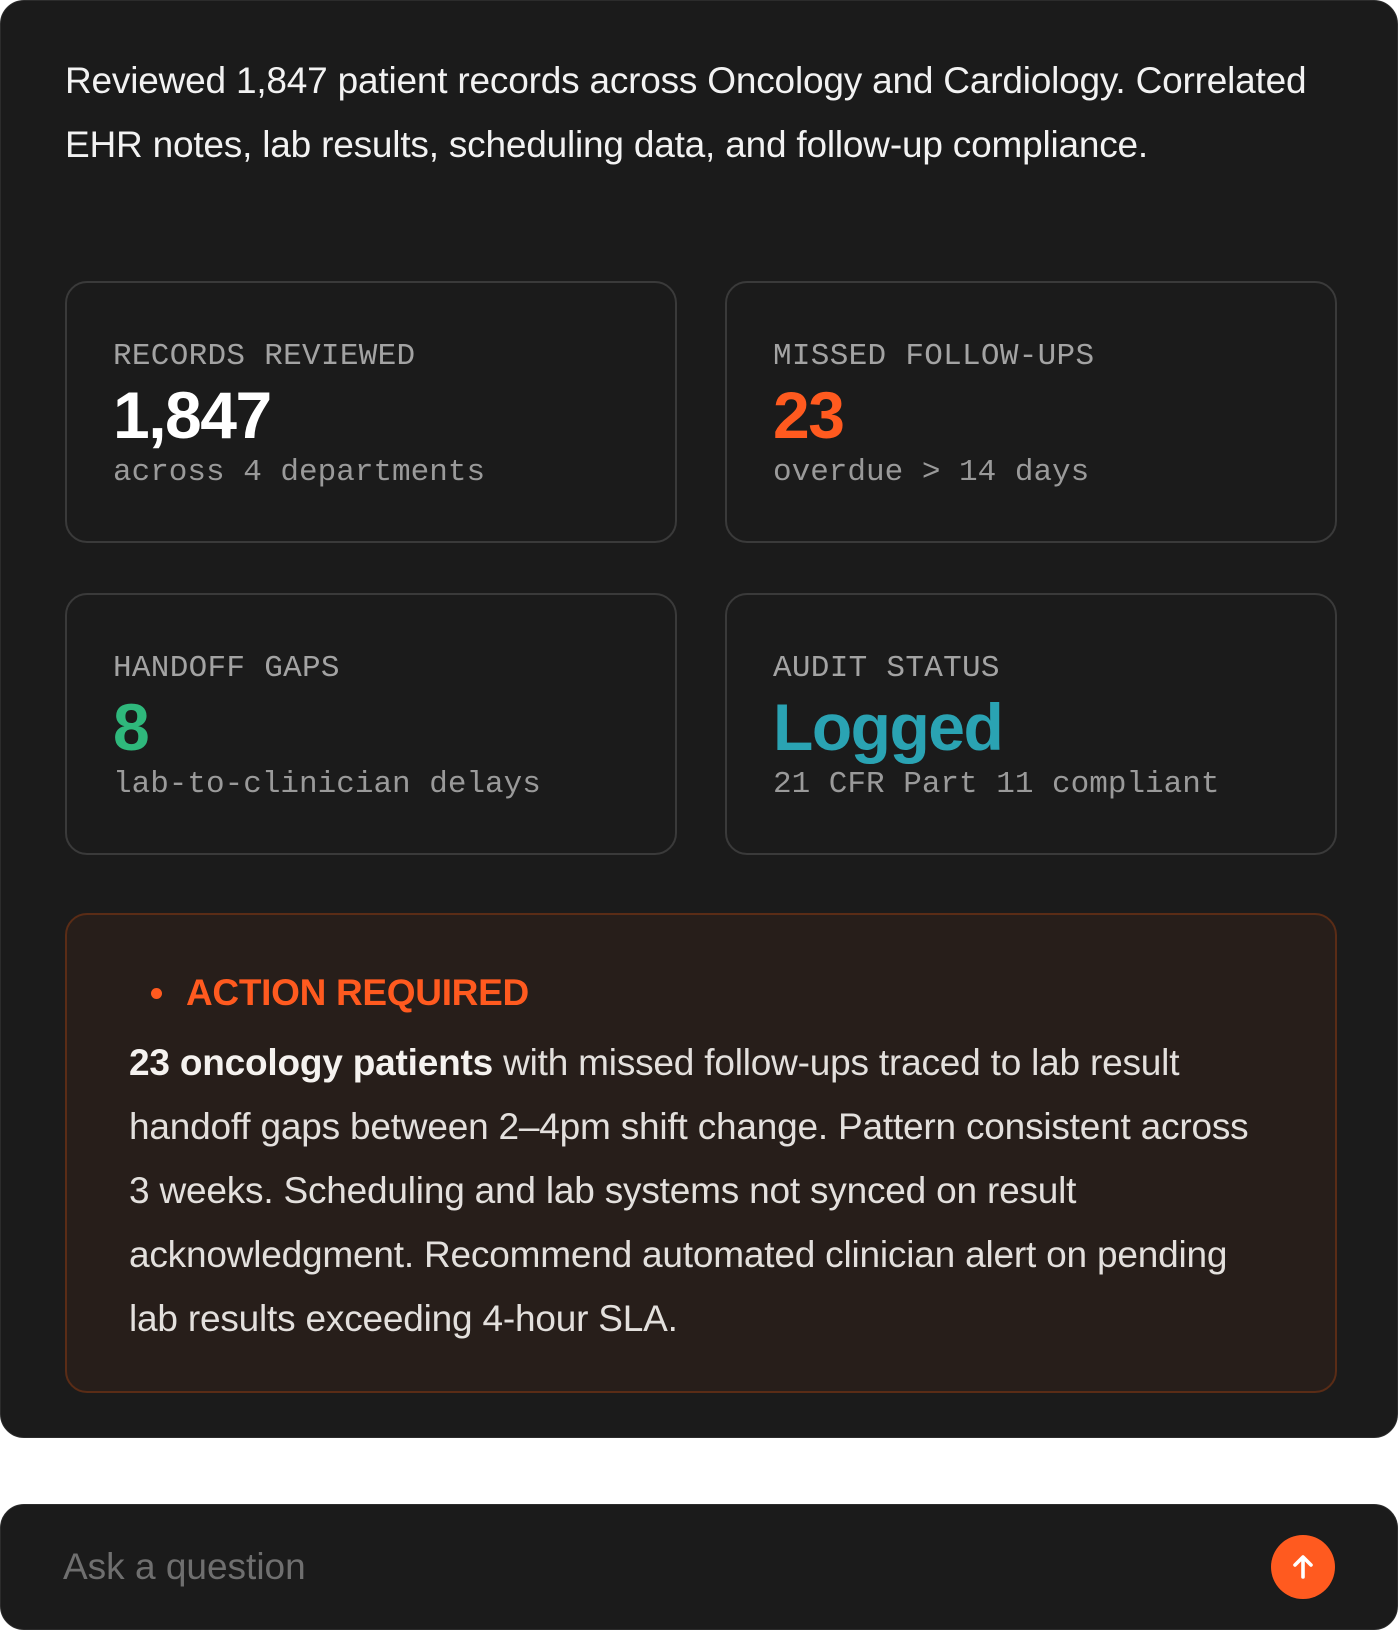  What do you see at coordinates (299, 472) in the screenshot?
I see `stat-subtext: across 4 departments` at bounding box center [299, 472].